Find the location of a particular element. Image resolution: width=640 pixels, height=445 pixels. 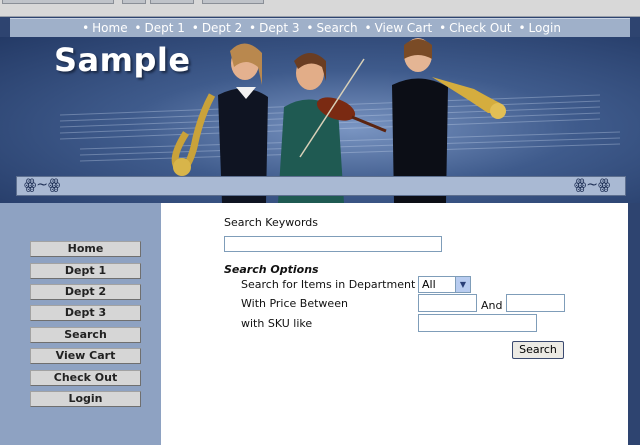

price-from-input is located at coordinates (447, 303).